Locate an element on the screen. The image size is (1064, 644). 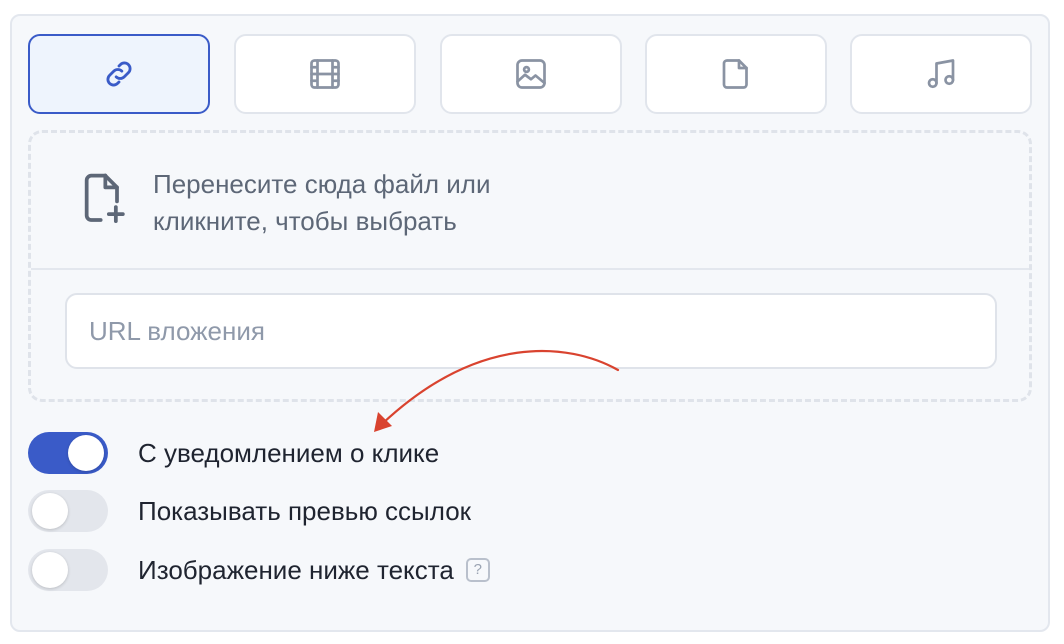
tab-video is located at coordinates (325, 74).